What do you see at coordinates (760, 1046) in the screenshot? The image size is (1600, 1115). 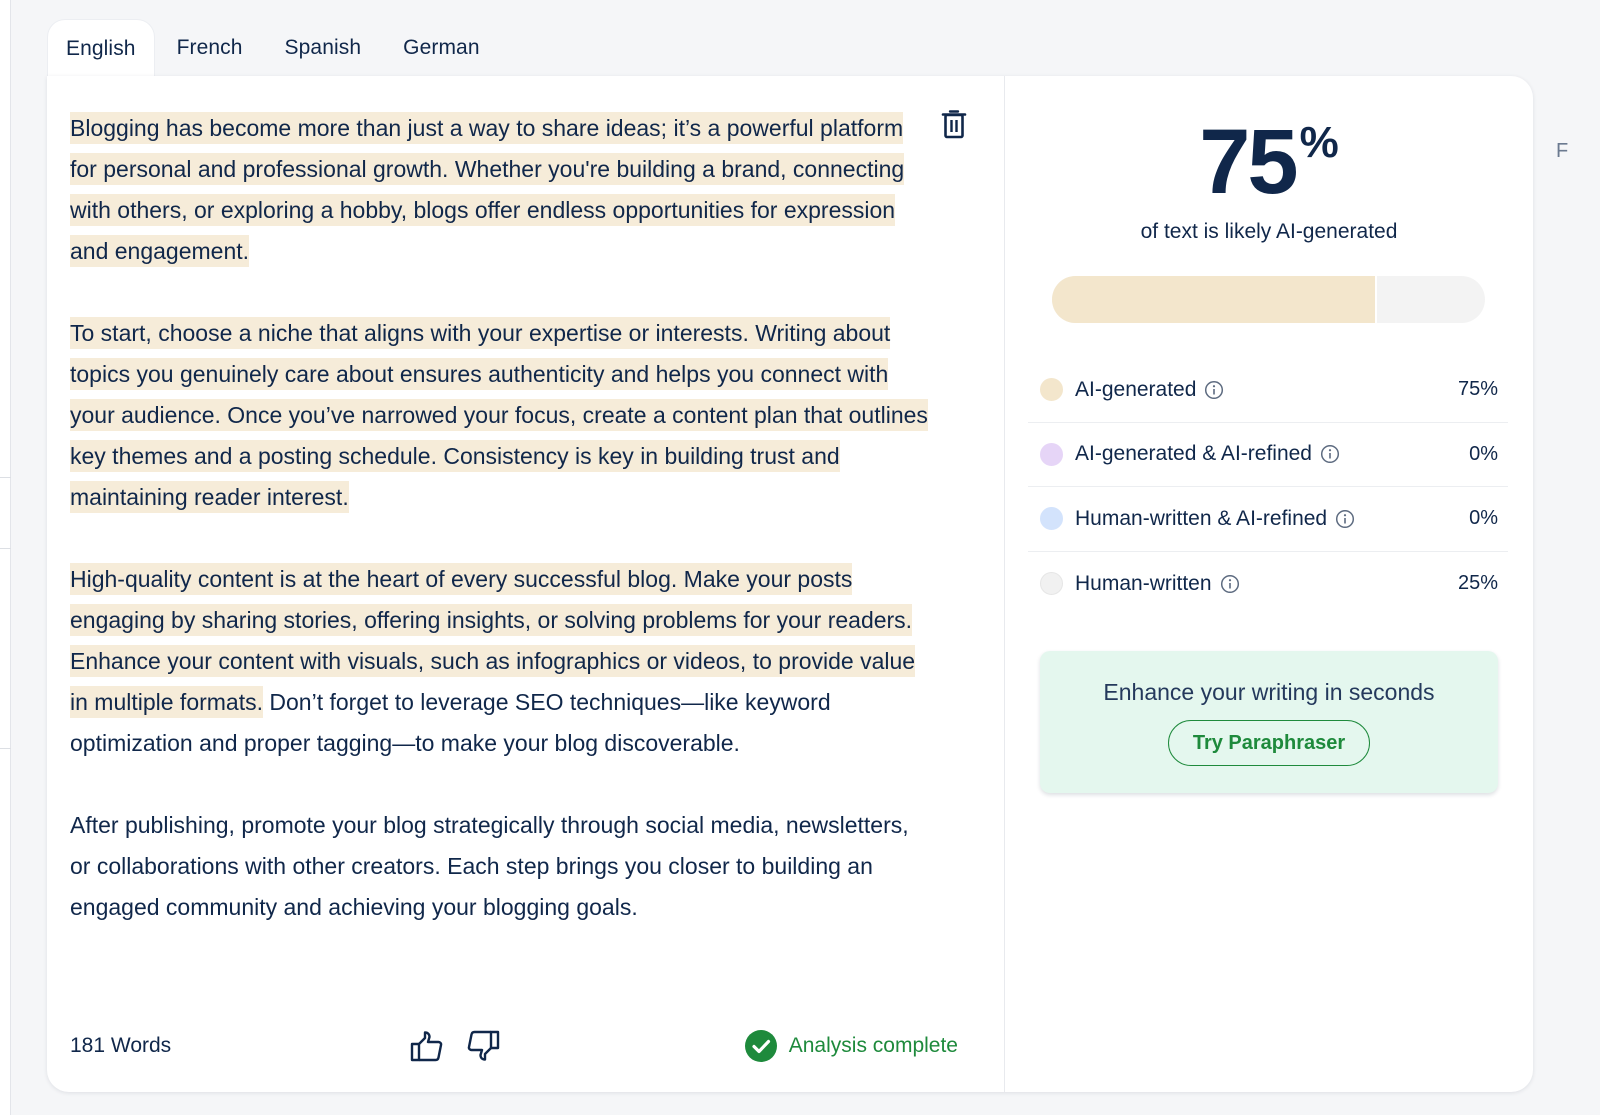 I see `check-circle-icon` at bounding box center [760, 1046].